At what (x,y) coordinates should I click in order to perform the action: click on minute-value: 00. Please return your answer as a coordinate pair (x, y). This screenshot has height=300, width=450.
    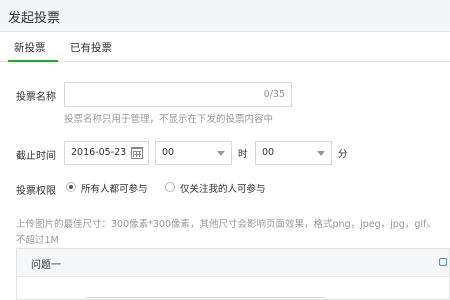
    Looking at the image, I should click on (268, 152).